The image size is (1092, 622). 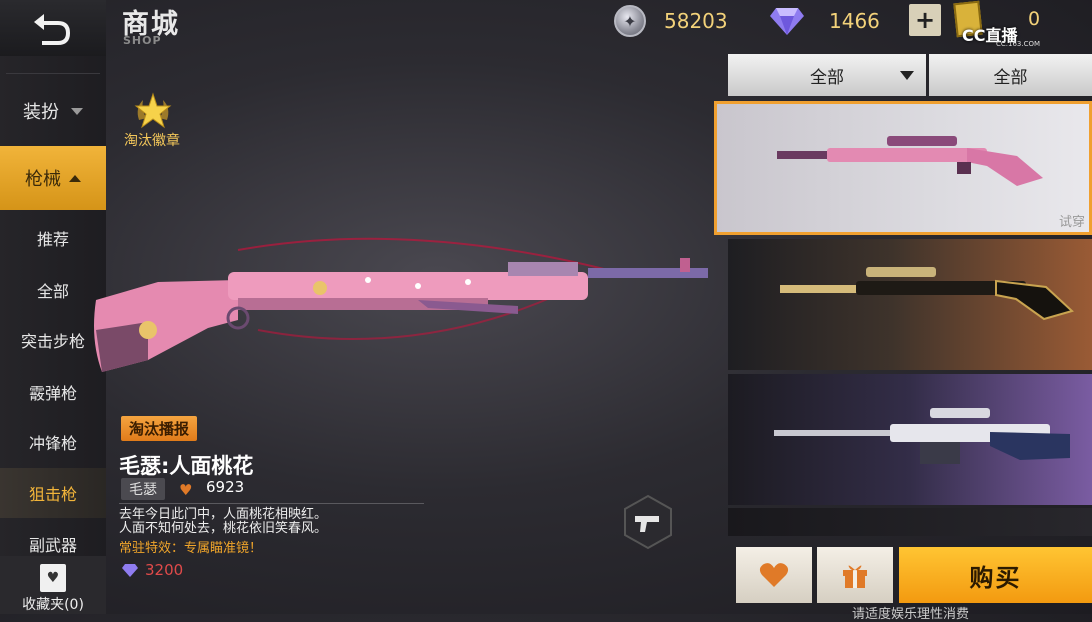 I want to click on gift-icon, so click(x=855, y=576).